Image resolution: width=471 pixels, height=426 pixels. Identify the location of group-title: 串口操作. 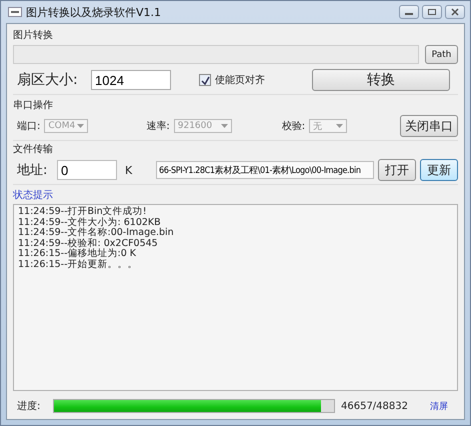
(33, 105).